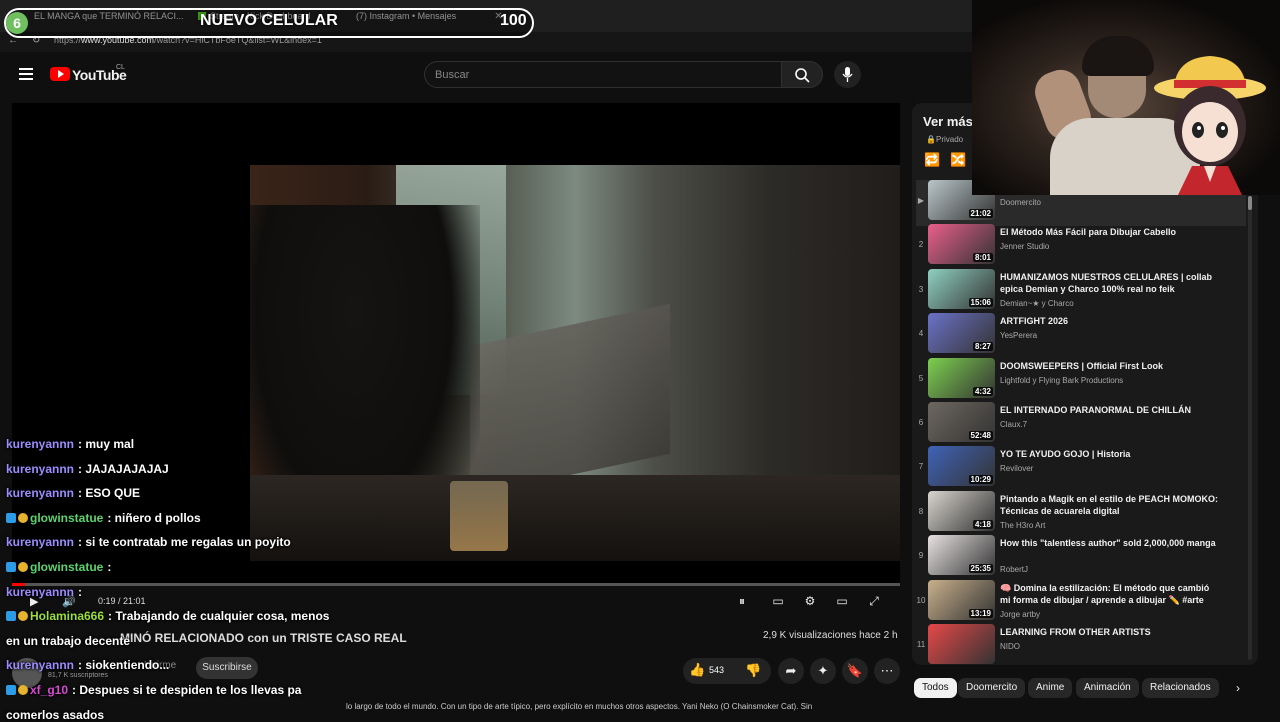  Describe the element at coordinates (1017, 469) in the screenshot. I see `playlist-item-channel: Revilover` at that location.